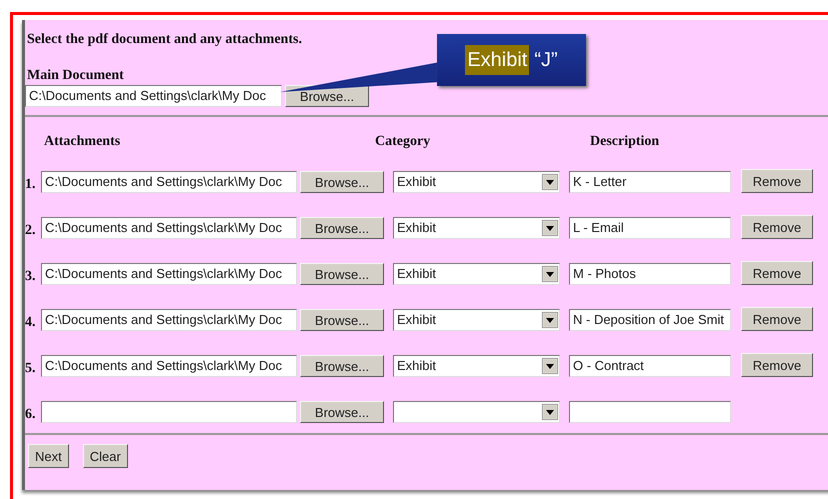 The image size is (828, 499). I want to click on row-number: 6., so click(30, 415).